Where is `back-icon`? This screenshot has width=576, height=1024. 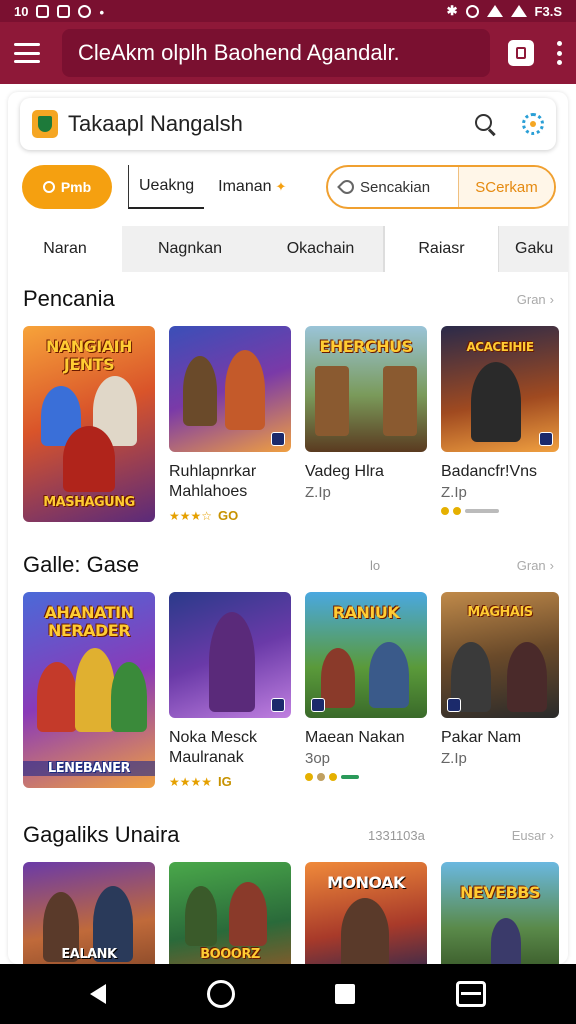 back-icon is located at coordinates (98, 994).